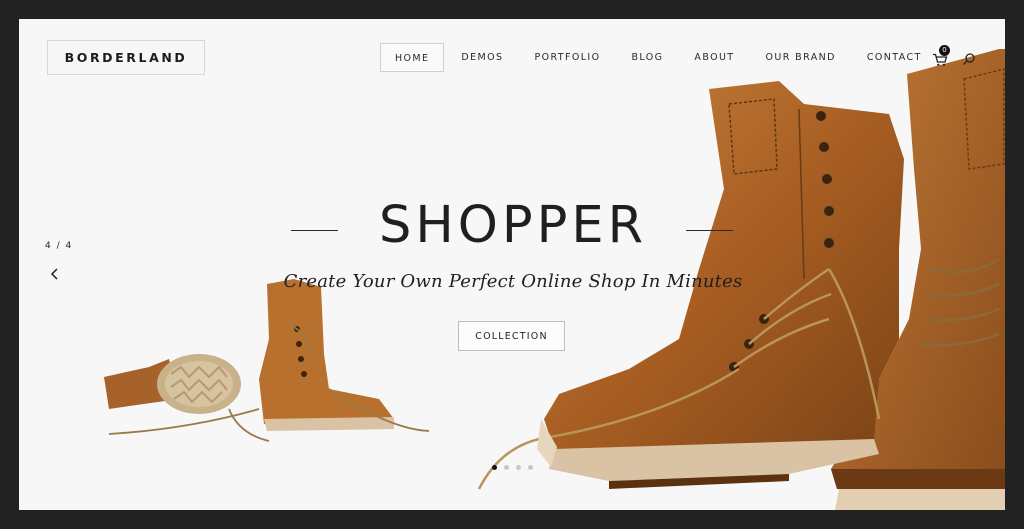 The height and width of the screenshot is (529, 1024). What do you see at coordinates (944, 50) in the screenshot?
I see `cart-count-badge: 0` at bounding box center [944, 50].